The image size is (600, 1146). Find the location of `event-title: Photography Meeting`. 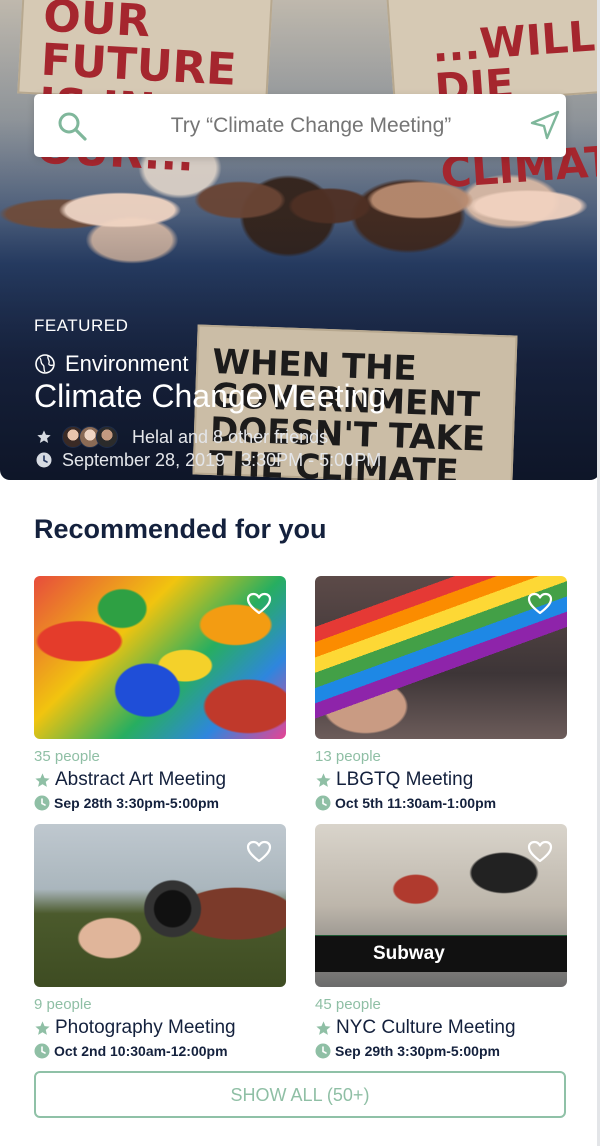

event-title: Photography Meeting is located at coordinates (145, 1028).